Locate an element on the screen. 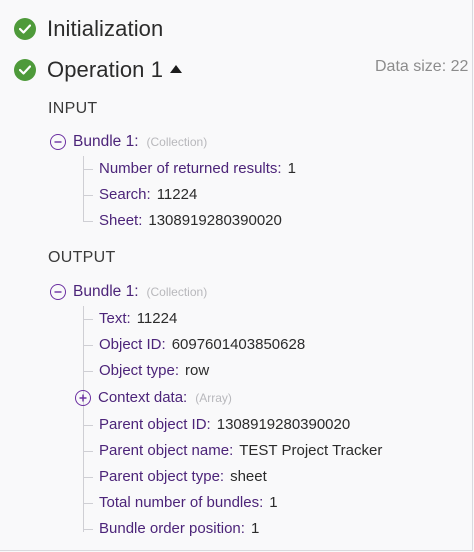 The image size is (474, 552). output-heading: OUTPUT is located at coordinates (82, 257).